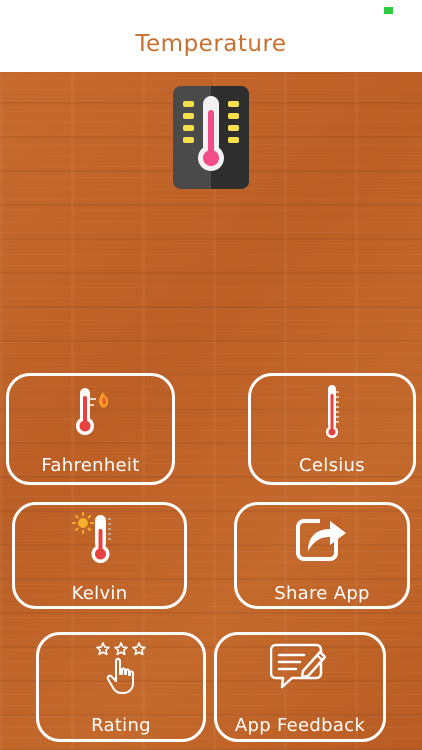 The height and width of the screenshot is (750, 422). Describe the element at coordinates (211, 44) in the screenshot. I see `page-title: Temperature` at that location.